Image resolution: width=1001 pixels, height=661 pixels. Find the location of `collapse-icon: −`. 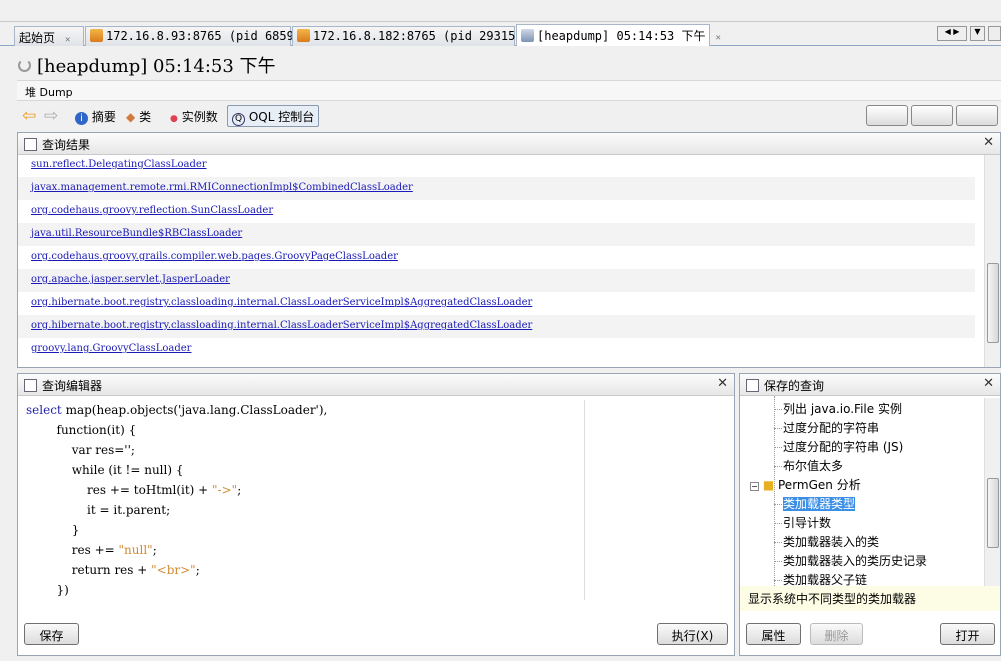

collapse-icon: − is located at coordinates (754, 486).